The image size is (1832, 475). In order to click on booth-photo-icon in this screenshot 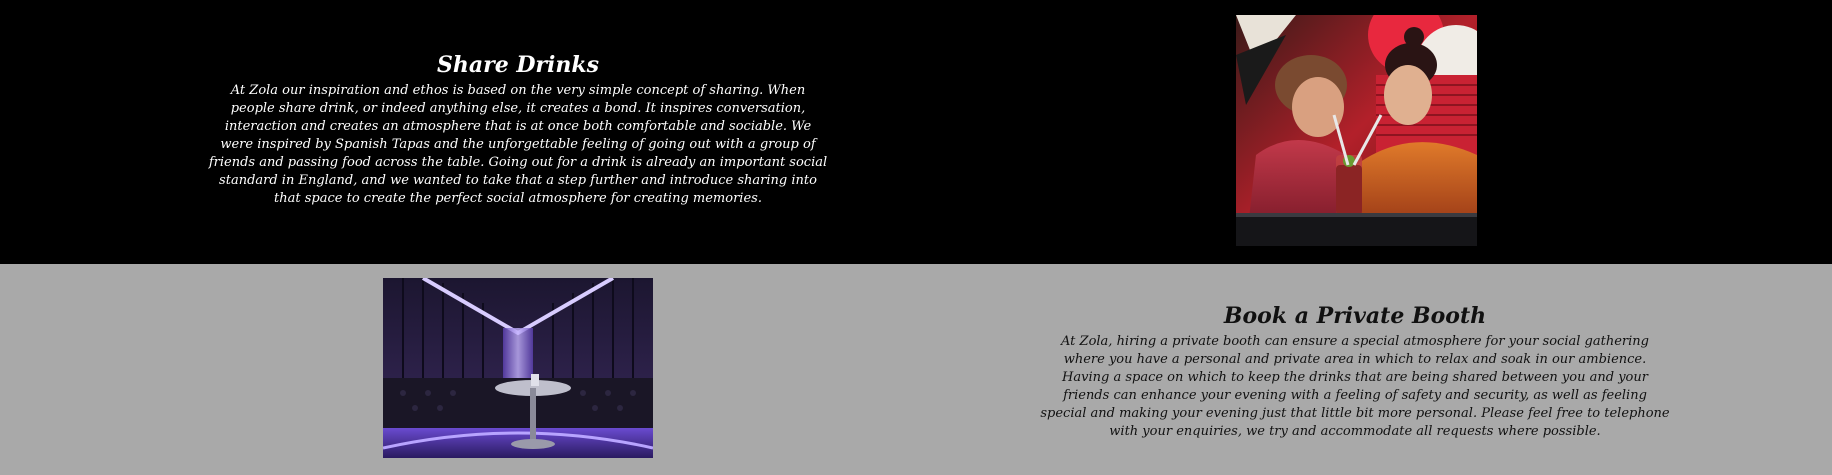, I will do `click(518, 368)`.